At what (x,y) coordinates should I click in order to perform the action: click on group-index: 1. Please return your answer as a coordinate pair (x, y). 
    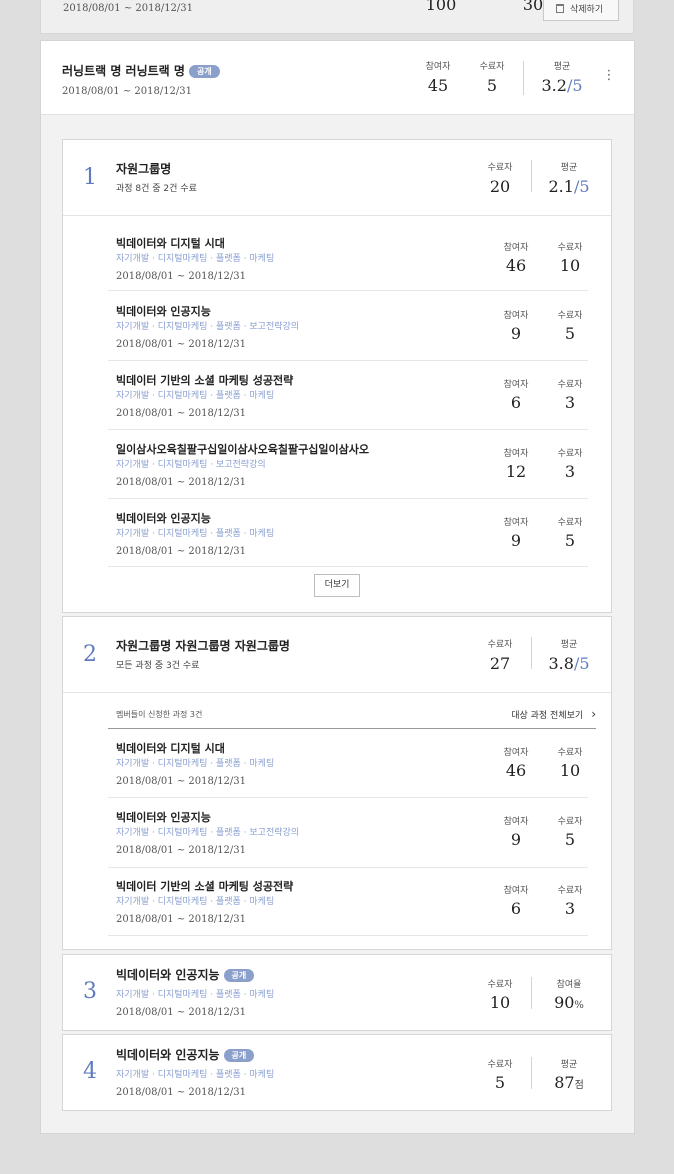
    Looking at the image, I should click on (90, 177).